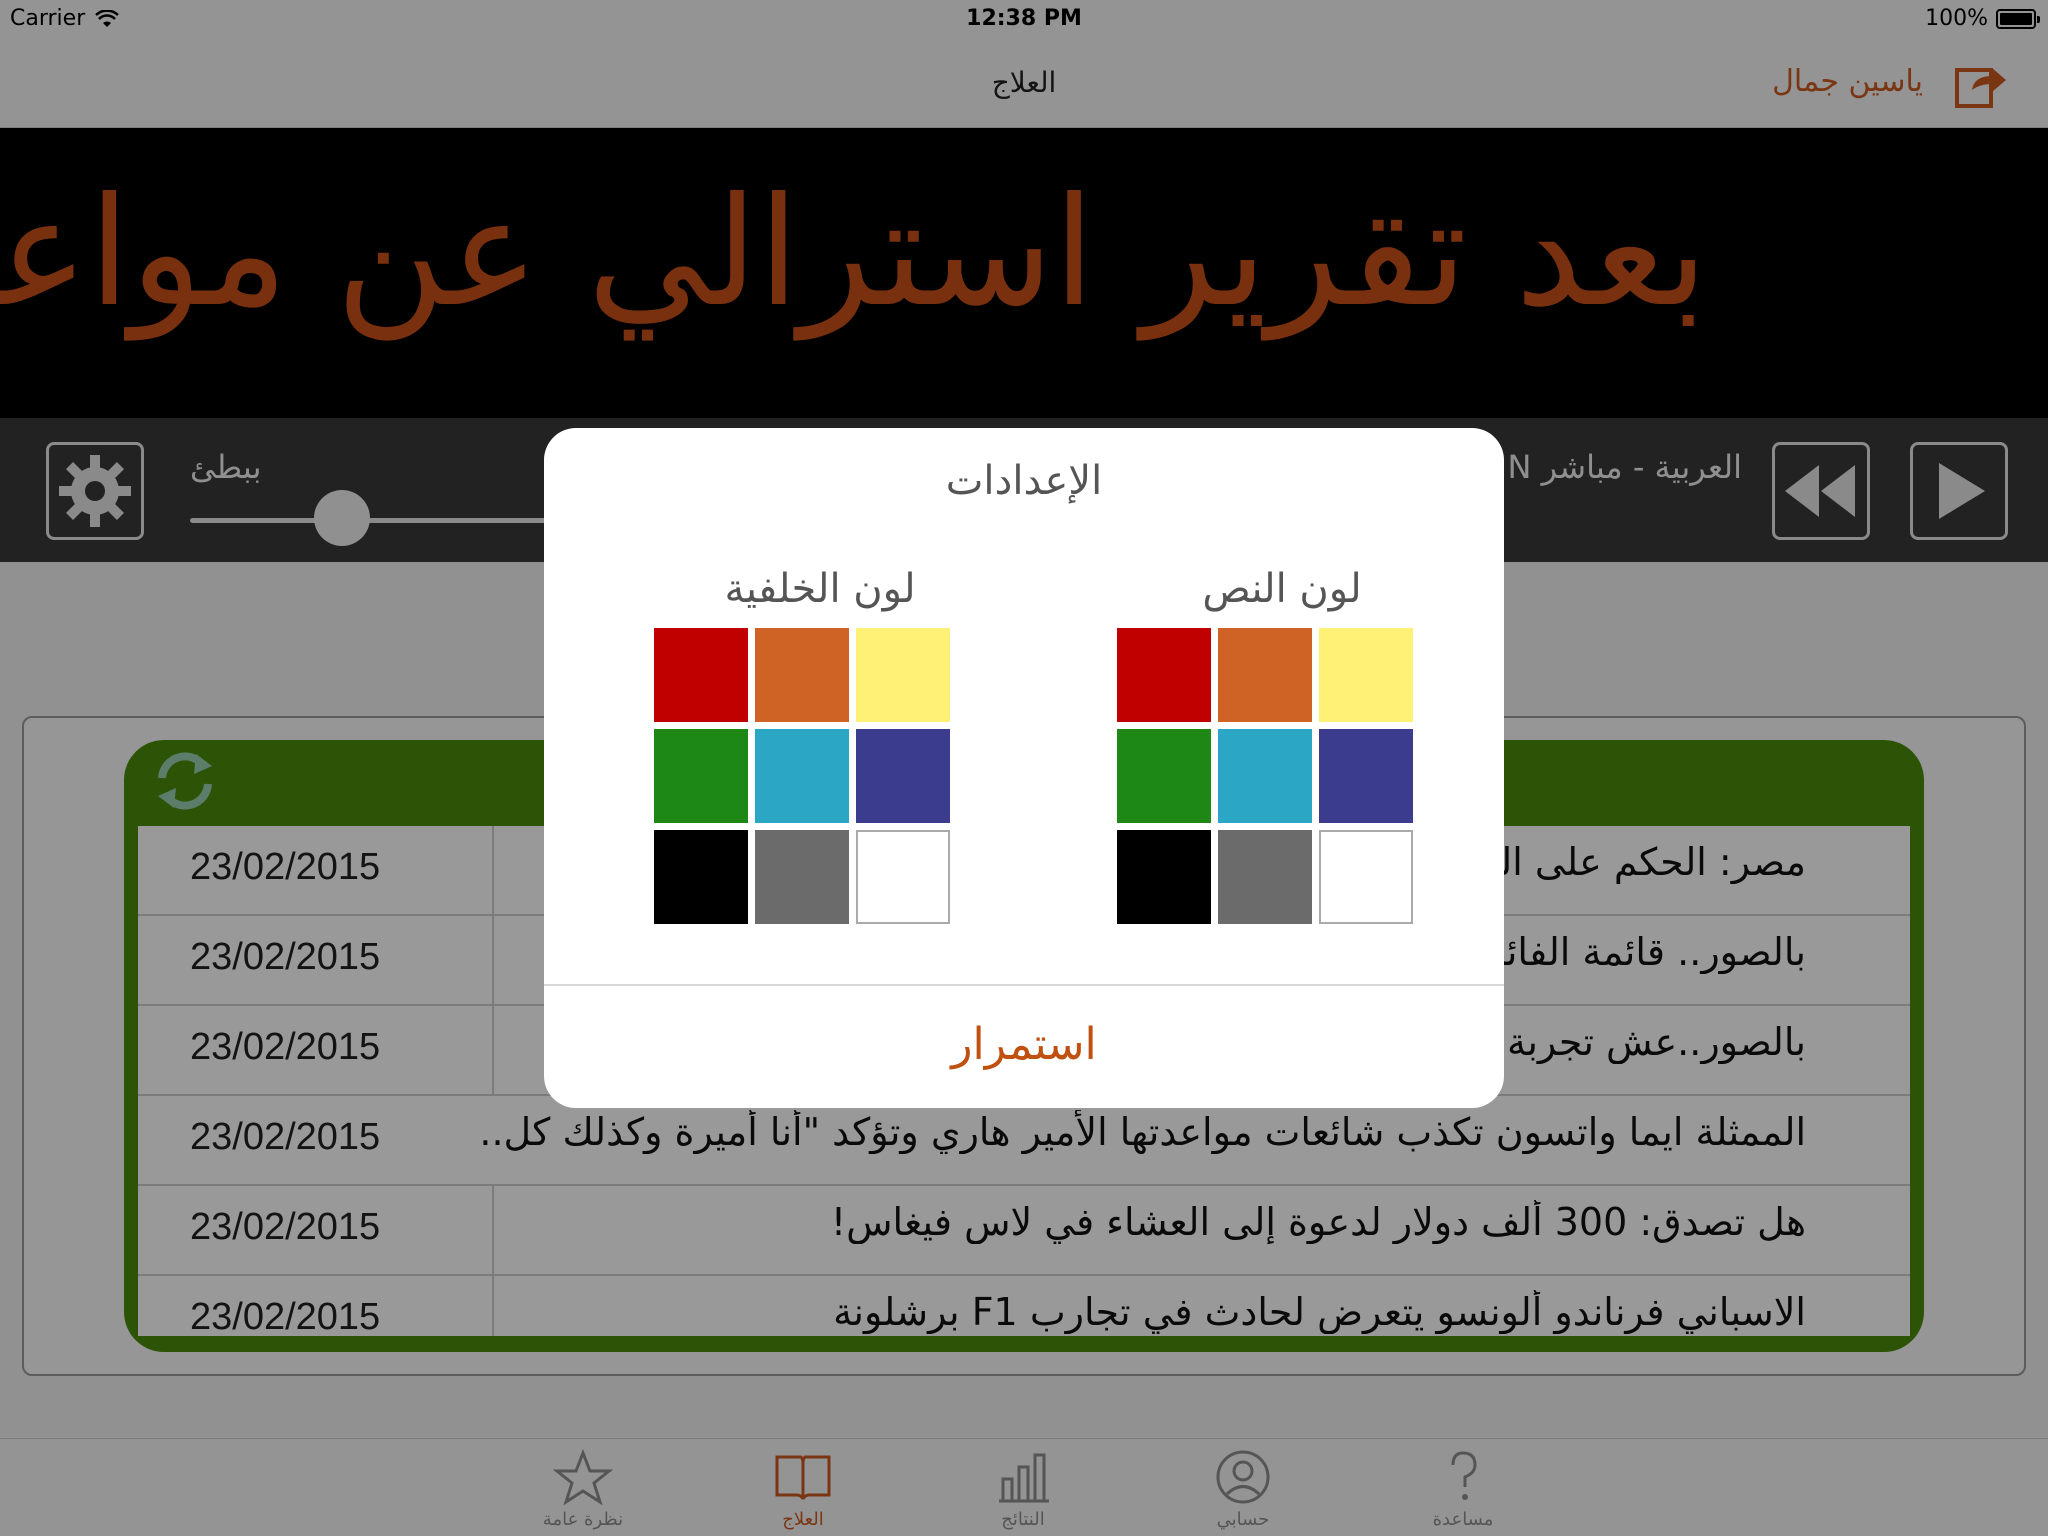 The width and height of the screenshot is (2048, 1536). I want to click on background-color-palette, so click(802, 776).